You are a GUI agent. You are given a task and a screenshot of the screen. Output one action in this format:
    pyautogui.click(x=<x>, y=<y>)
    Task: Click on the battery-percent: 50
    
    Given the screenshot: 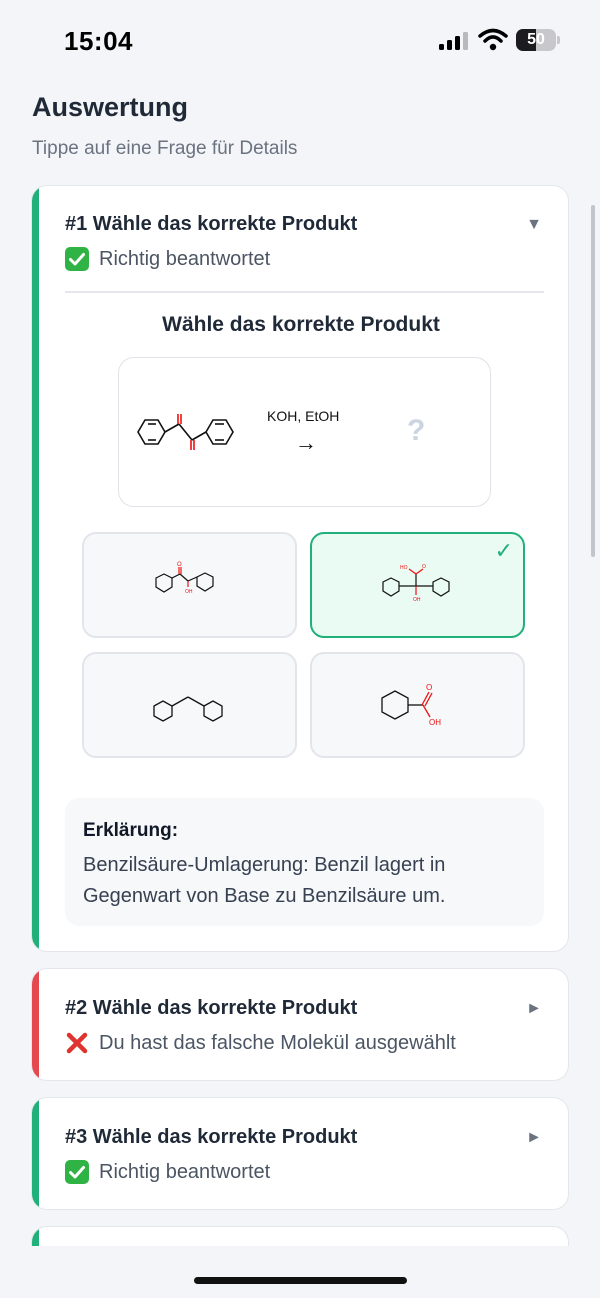 What is the action you would take?
    pyautogui.click(x=536, y=39)
    